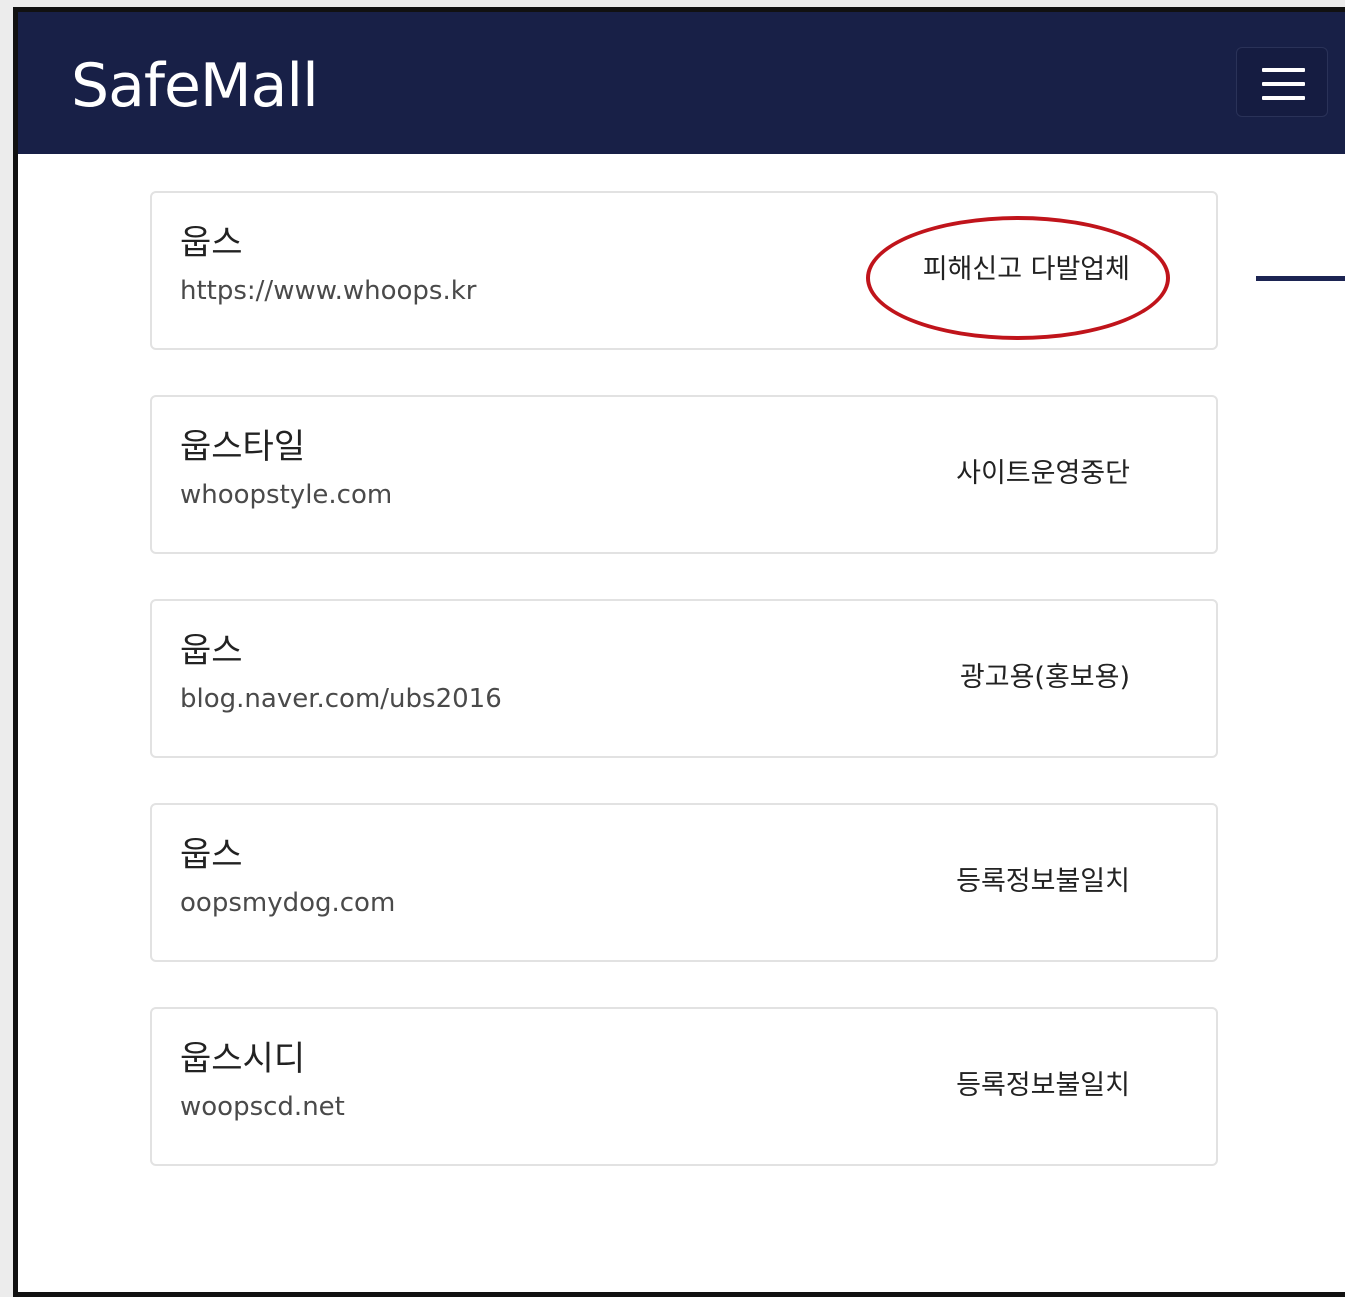  Describe the element at coordinates (195, 86) in the screenshot. I see `brand-logo: SafeMall` at that location.